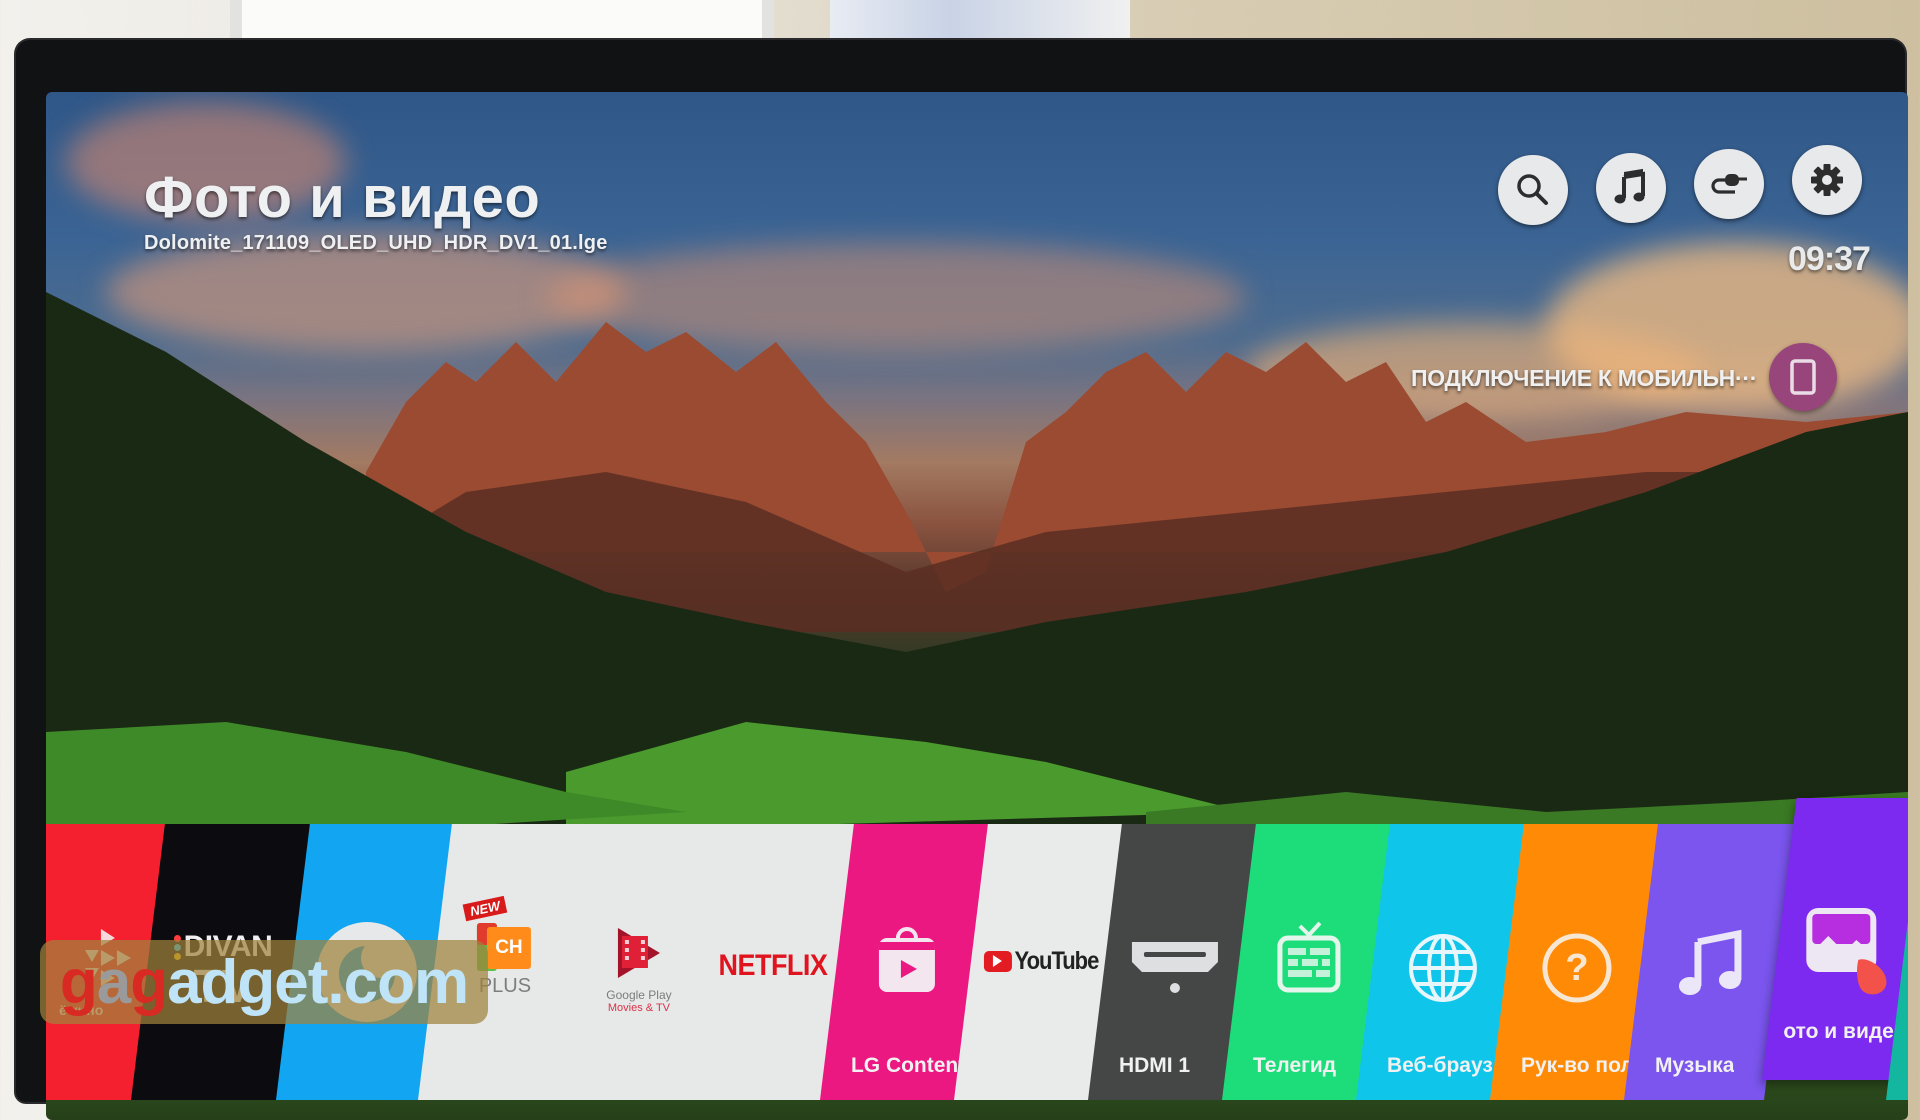 This screenshot has height=1120, width=1920. I want to click on netflix-logo: NETFLIX, so click(773, 965).